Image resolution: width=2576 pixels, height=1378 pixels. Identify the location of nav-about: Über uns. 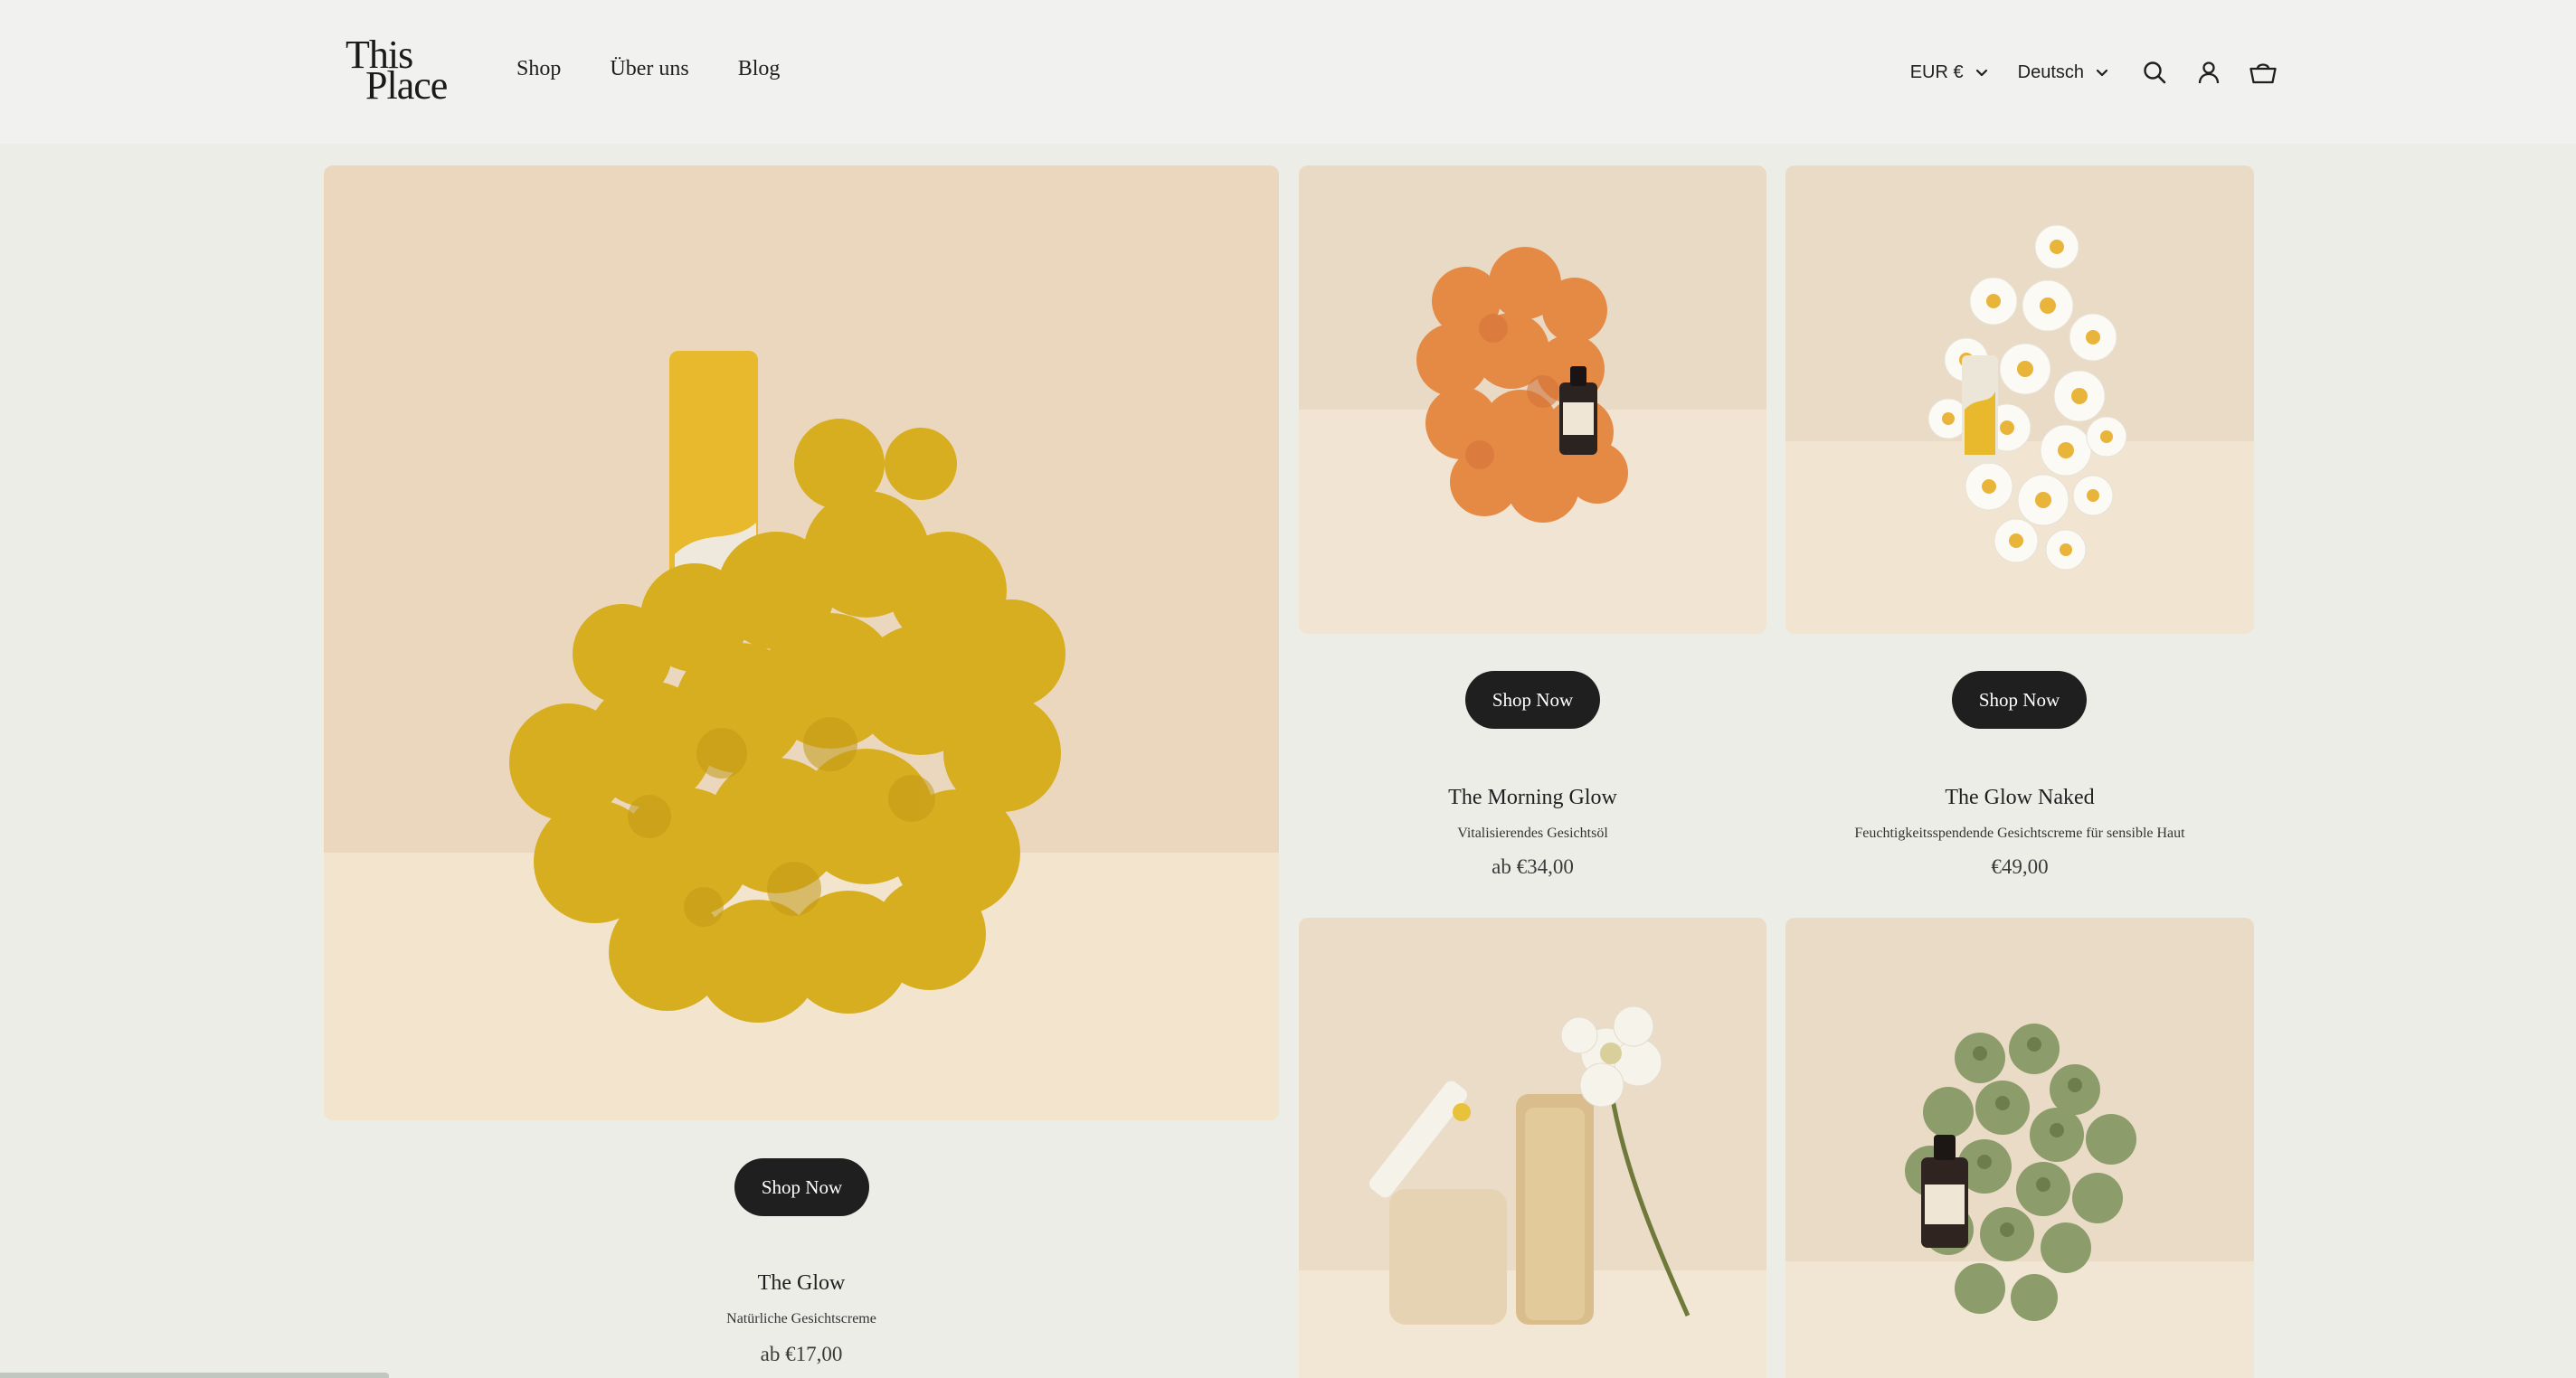
(649, 69).